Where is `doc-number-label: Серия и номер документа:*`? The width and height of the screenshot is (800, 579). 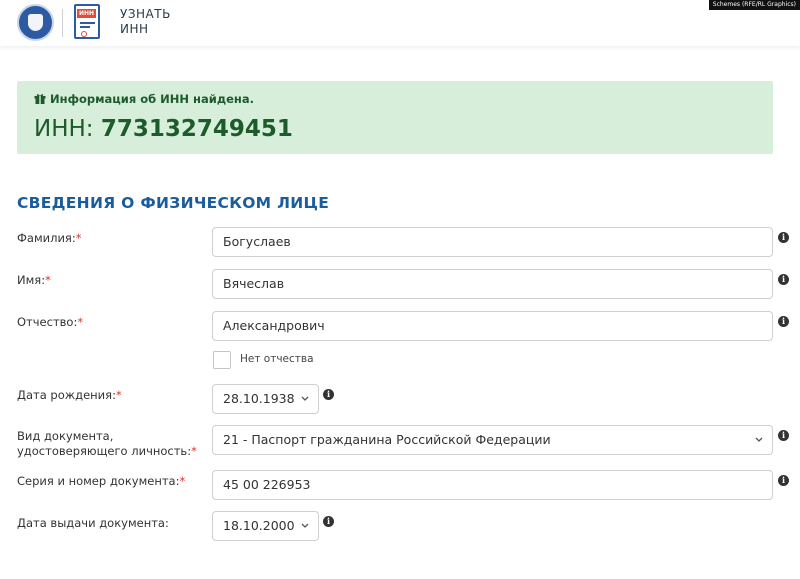 doc-number-label: Серия и номер документа:* is located at coordinates (101, 481).